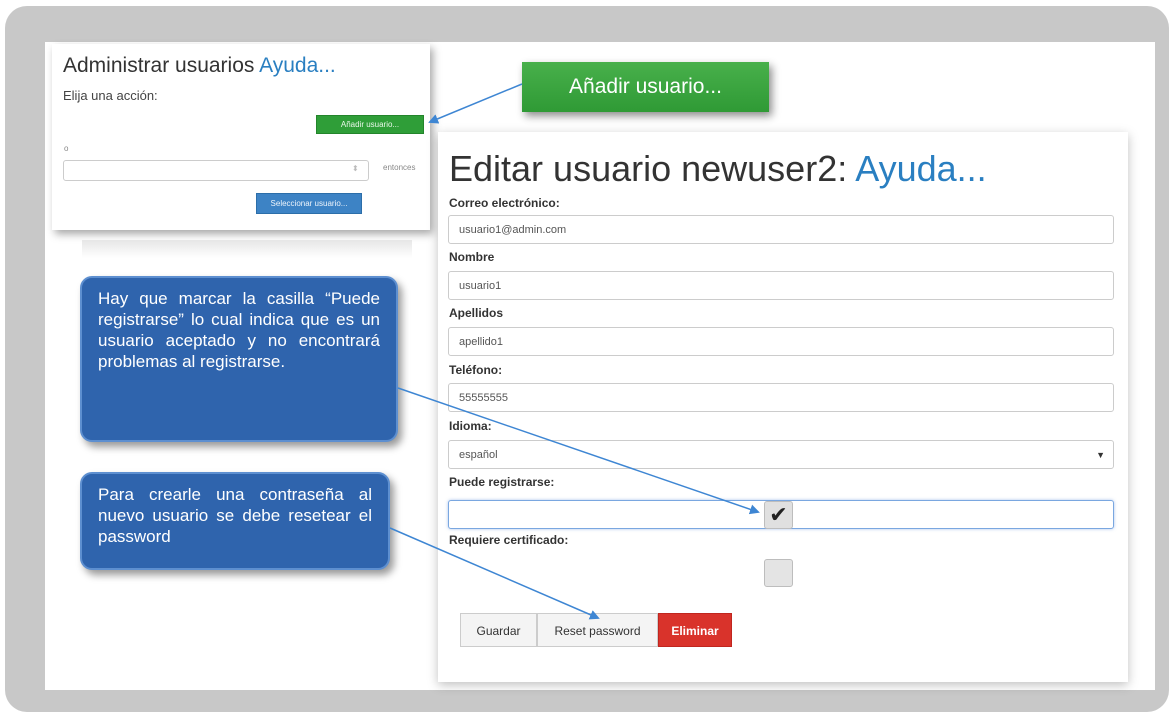 The width and height of the screenshot is (1175, 716). Describe the element at coordinates (578, 451) in the screenshot. I see `arrow-to-can-register-checkbox` at that location.